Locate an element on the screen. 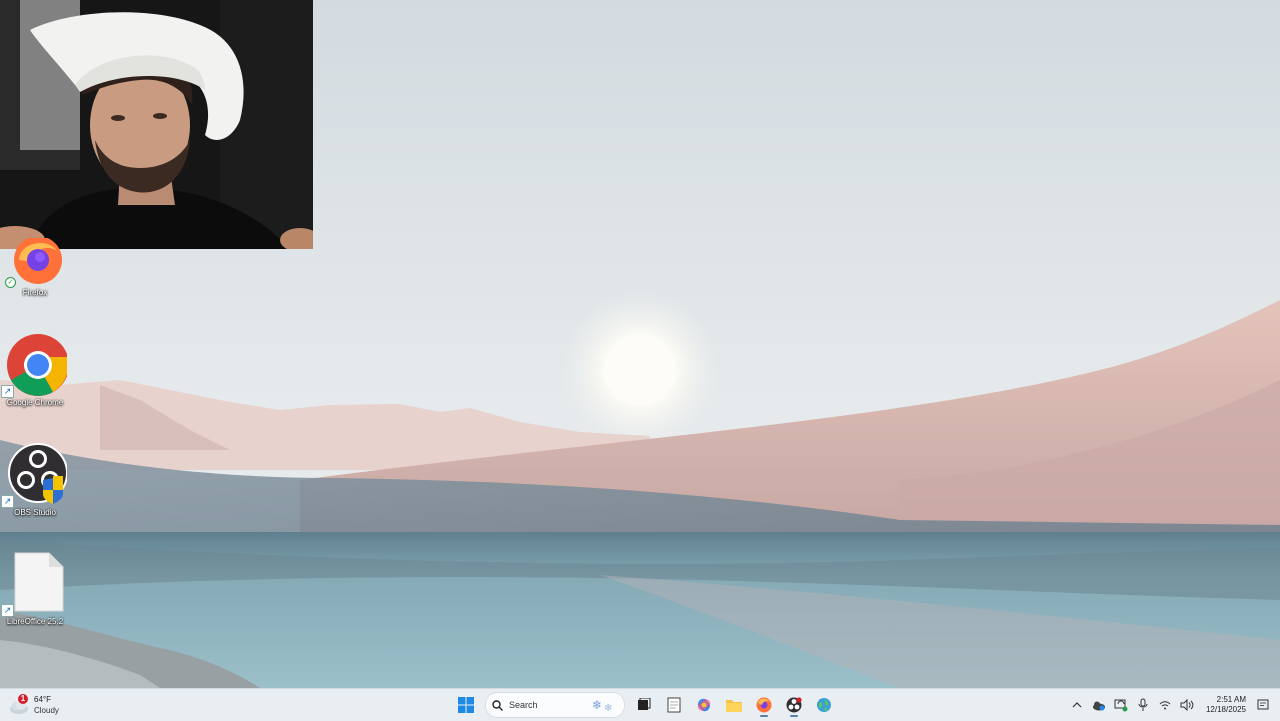 The image size is (1280, 721). system-tray: 2:51 AM 12/18/2025 is located at coordinates (1173, 705).